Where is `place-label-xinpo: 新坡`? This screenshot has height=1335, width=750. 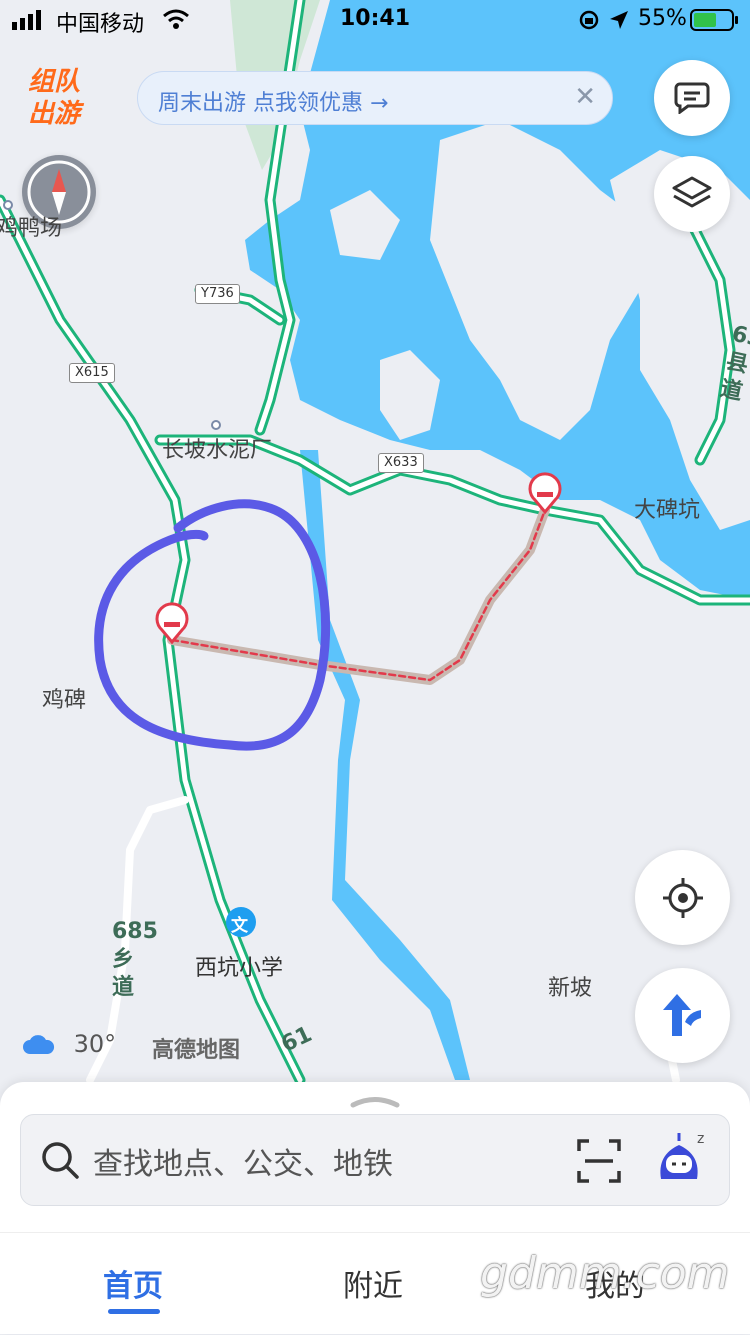 place-label-xinpo: 新坡 is located at coordinates (570, 986).